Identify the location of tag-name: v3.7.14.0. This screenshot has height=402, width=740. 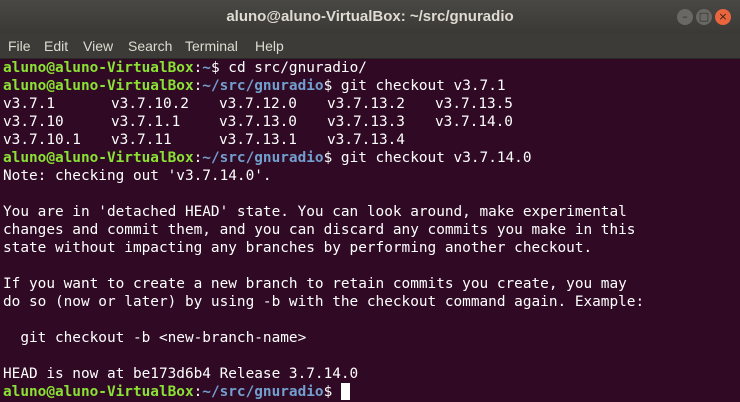
(474, 122).